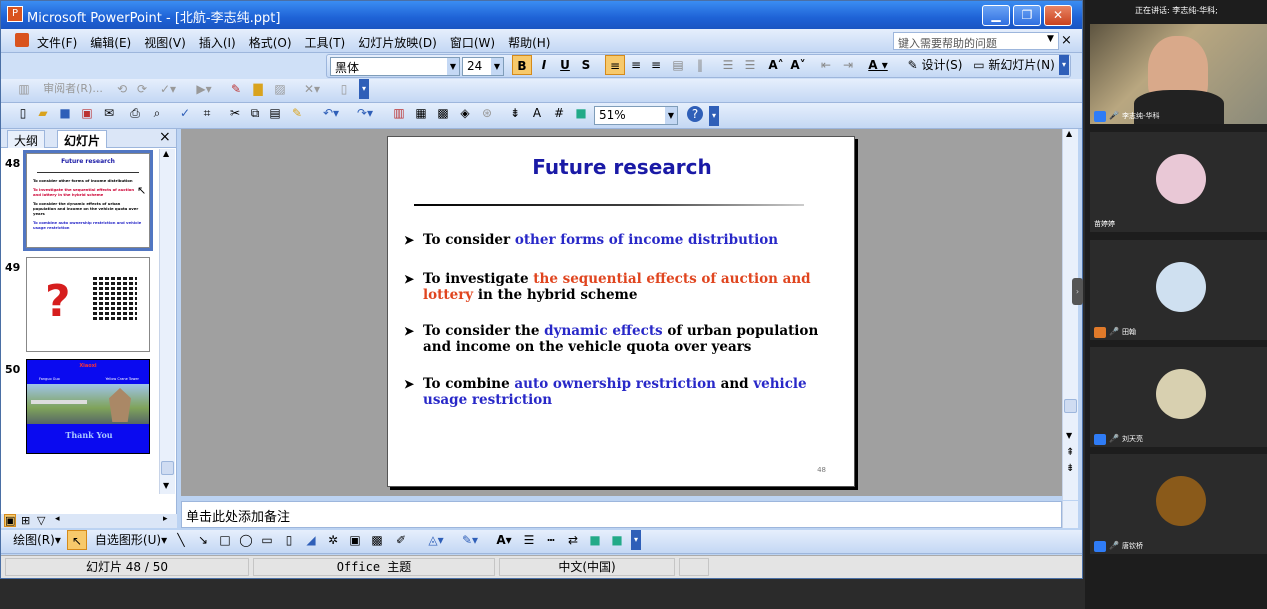 Image resolution: width=1267 pixels, height=609 pixels. I want to click on justify-icon: ▤, so click(678, 65).